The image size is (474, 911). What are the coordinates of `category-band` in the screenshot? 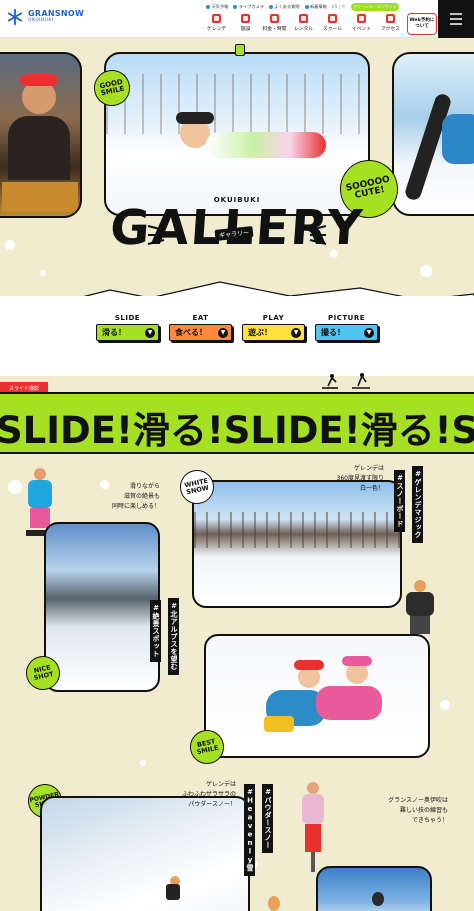 It's located at (237, 336).